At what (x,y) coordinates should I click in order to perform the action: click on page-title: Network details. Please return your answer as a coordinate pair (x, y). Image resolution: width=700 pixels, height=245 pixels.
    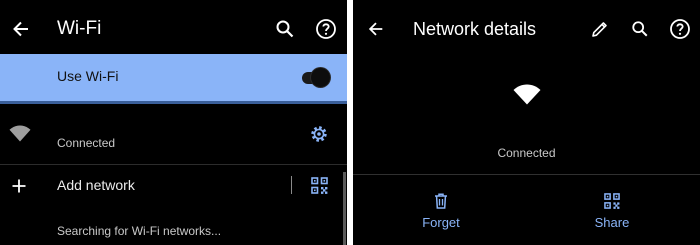
    Looking at the image, I should click on (475, 29).